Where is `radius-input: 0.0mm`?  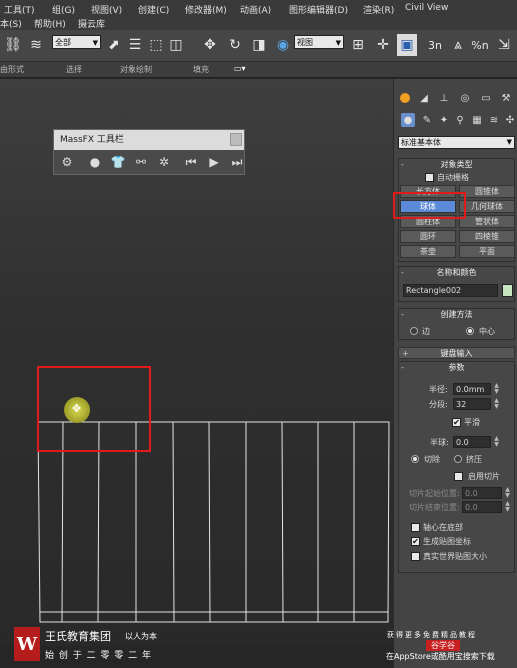 radius-input: 0.0mm is located at coordinates (472, 389).